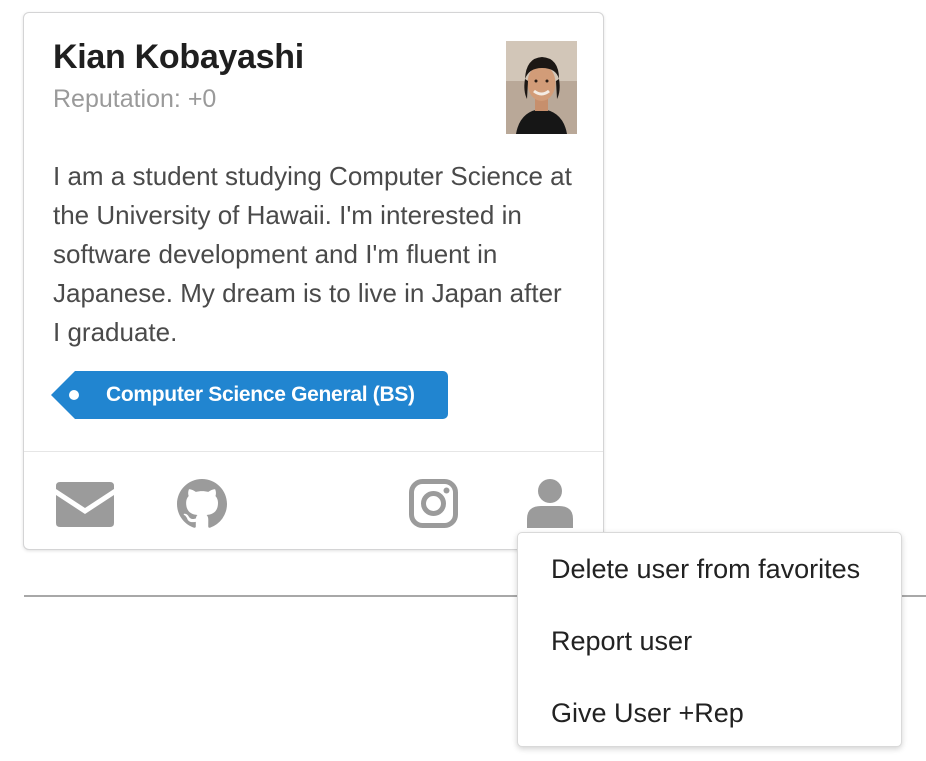 The height and width of the screenshot is (761, 926). What do you see at coordinates (705, 569) in the screenshot?
I see `menu-item-delete-favorite: Delete user from favorites` at bounding box center [705, 569].